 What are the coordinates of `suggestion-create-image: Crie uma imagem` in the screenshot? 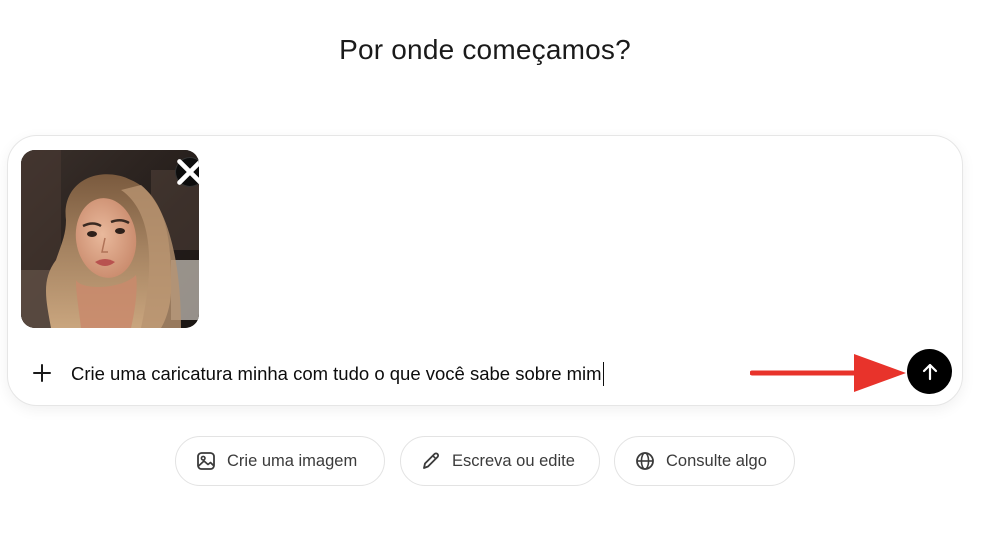 It's located at (280, 461).